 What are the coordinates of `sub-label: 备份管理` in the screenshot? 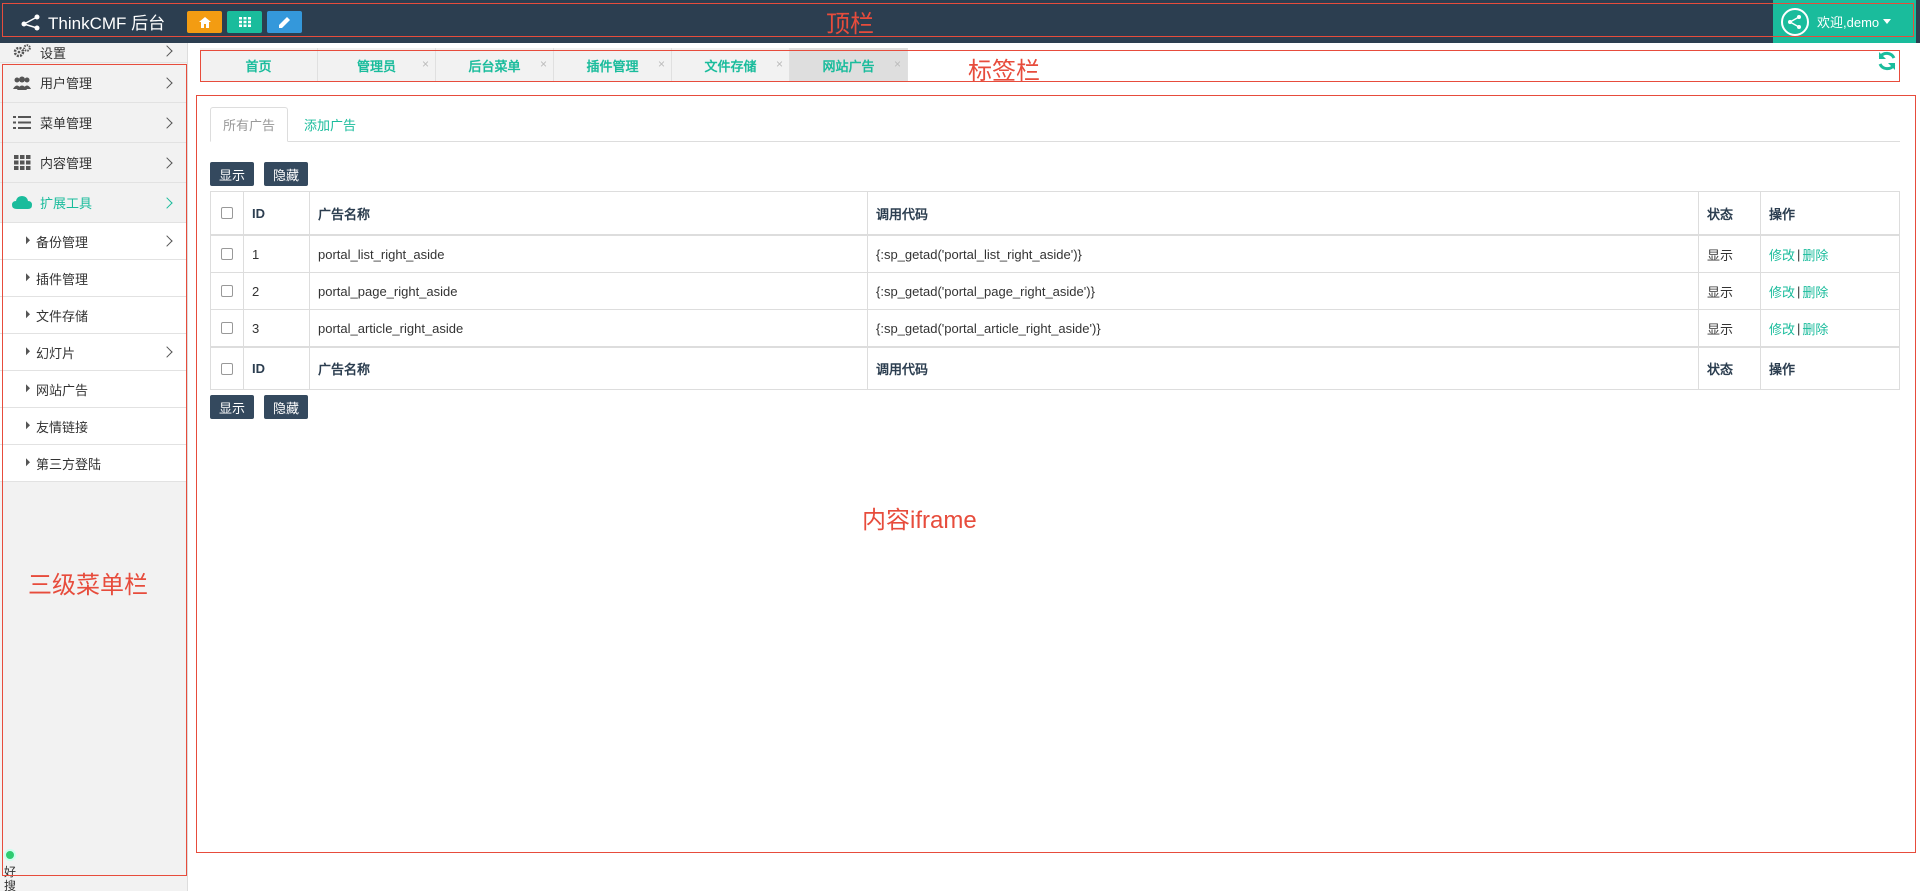 It's located at (62, 242).